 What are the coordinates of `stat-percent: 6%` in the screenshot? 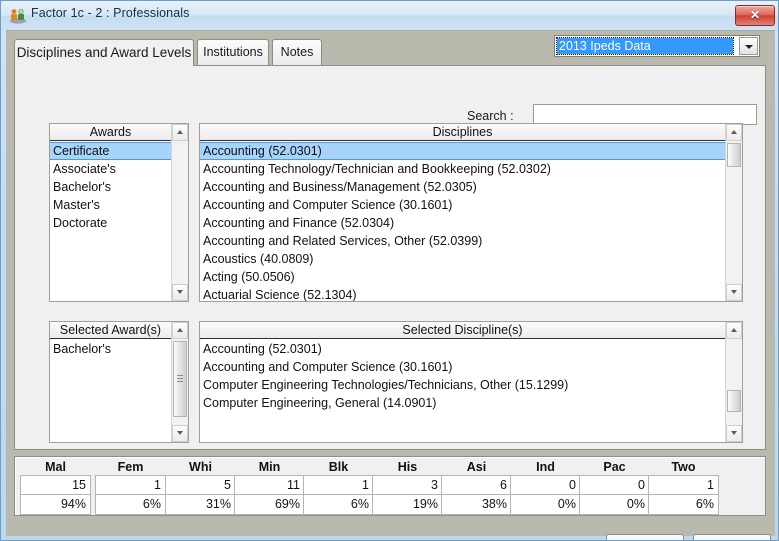 It's located at (338, 505).